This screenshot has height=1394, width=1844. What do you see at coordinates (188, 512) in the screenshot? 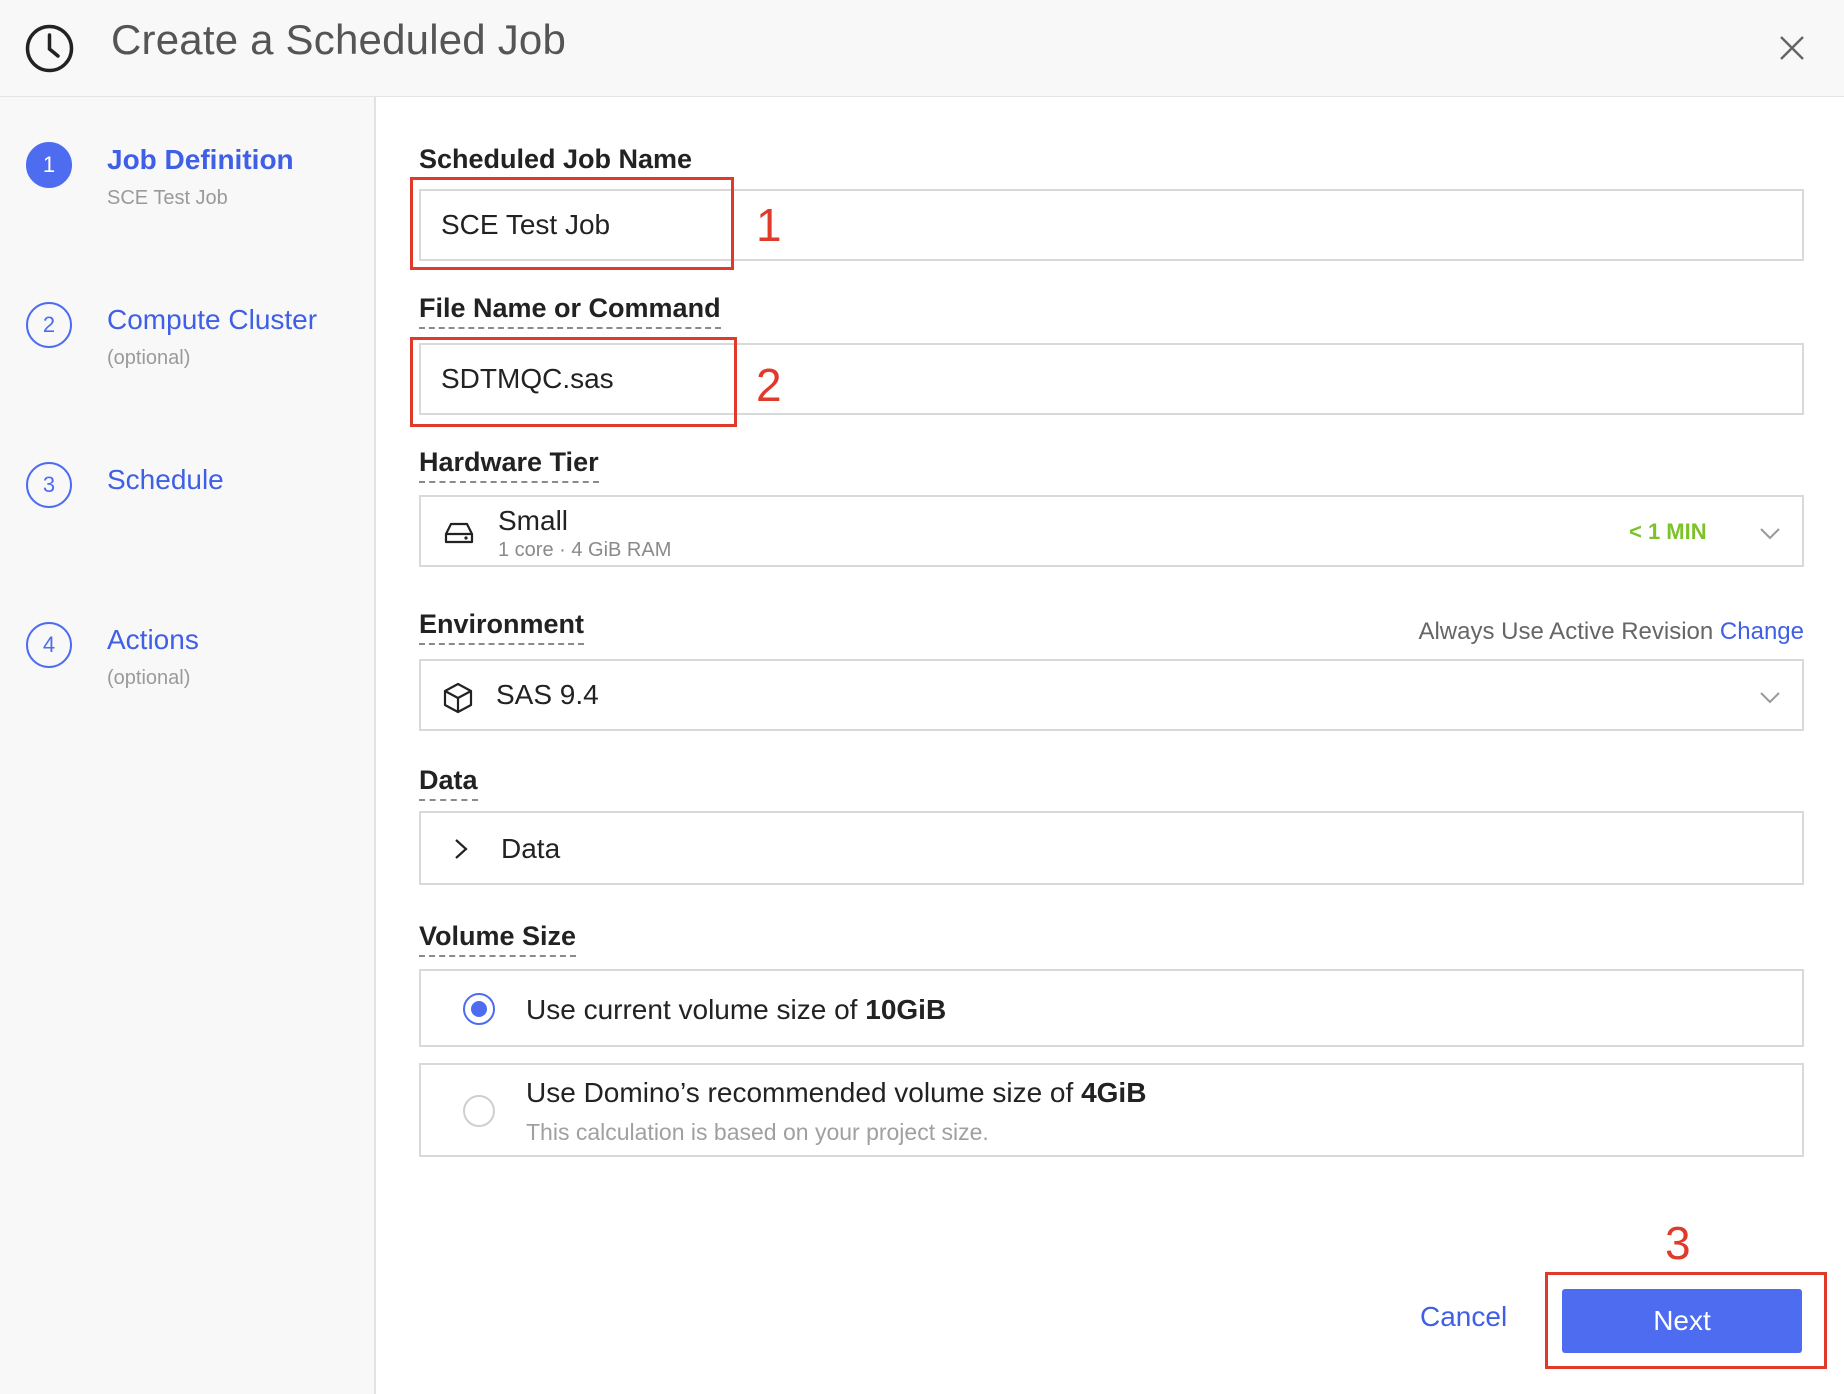
I see `step-schedule: 3 Schedule` at bounding box center [188, 512].